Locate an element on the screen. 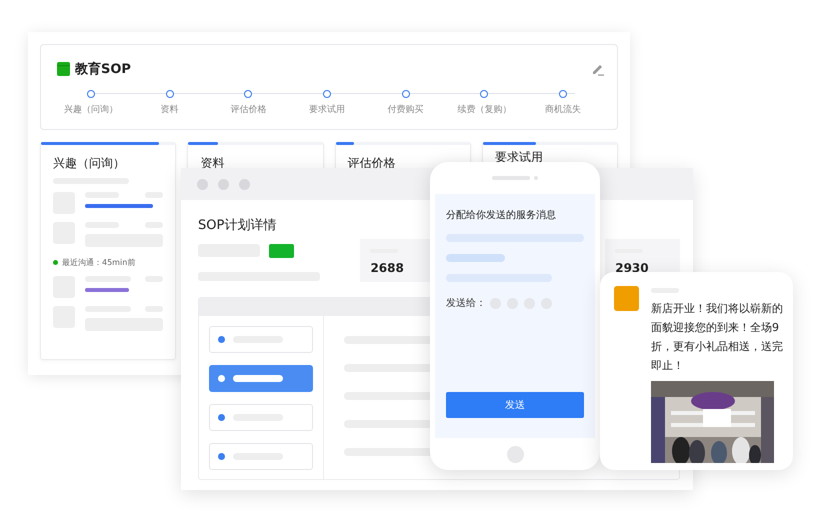 The width and height of the screenshot is (832, 522). step-label: 资料 is located at coordinates (169, 110).